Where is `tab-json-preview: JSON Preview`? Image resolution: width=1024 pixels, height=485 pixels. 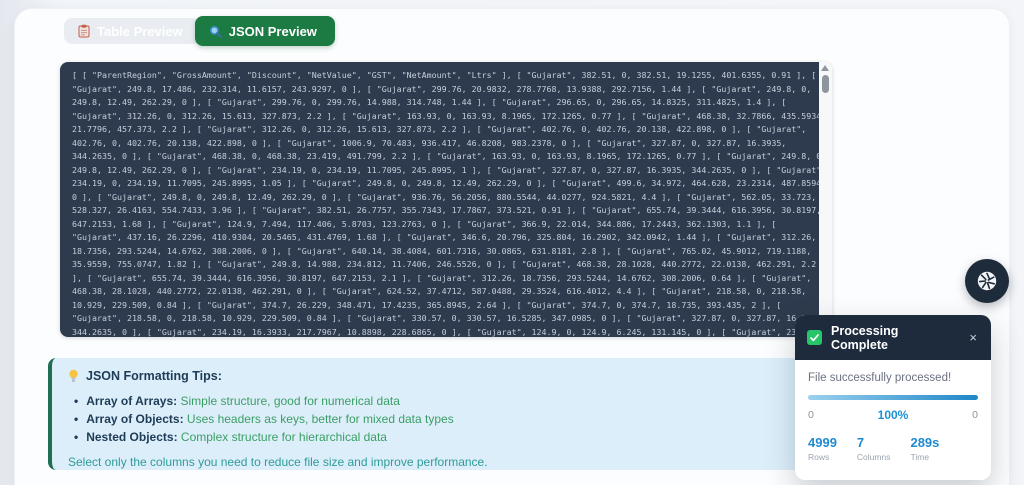
tab-json-preview: JSON Preview is located at coordinates (264, 31).